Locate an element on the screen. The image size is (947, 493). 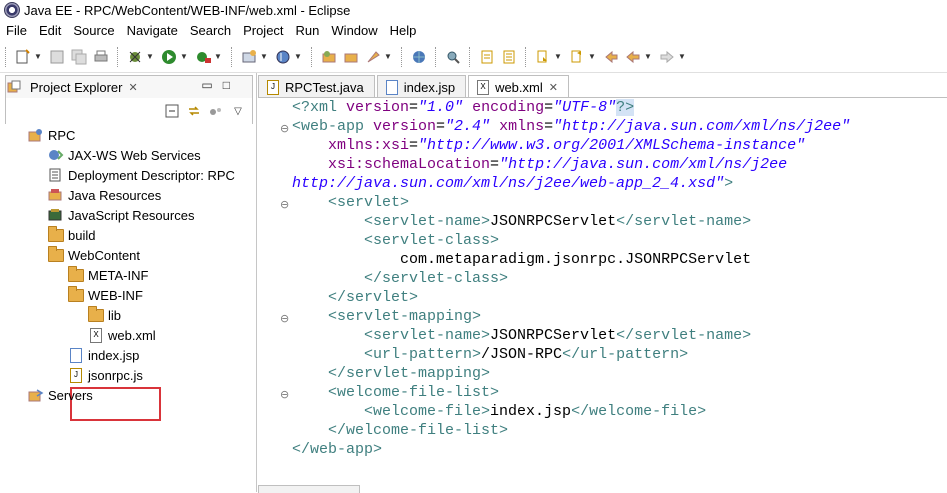
save-icon is located at coordinates (57, 57).